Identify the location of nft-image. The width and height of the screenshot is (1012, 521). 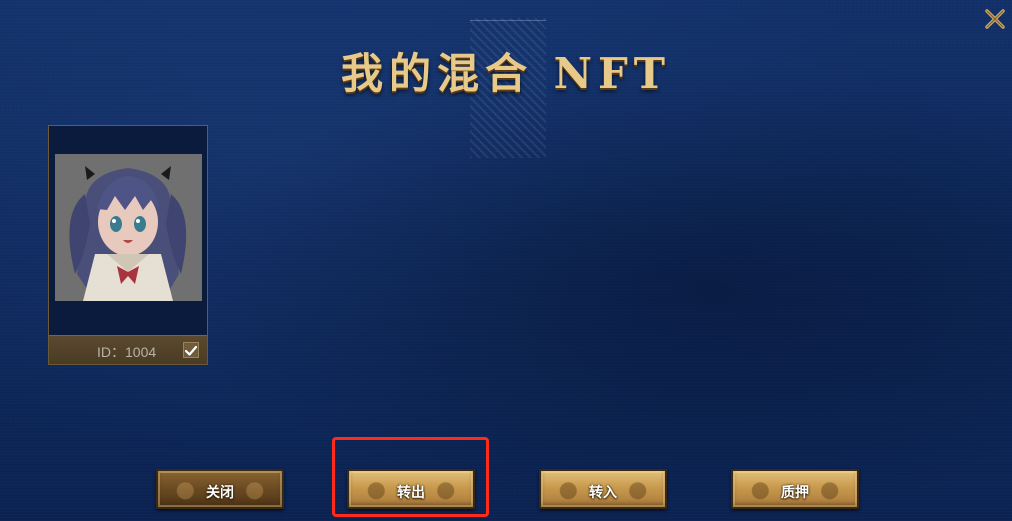
(128, 227).